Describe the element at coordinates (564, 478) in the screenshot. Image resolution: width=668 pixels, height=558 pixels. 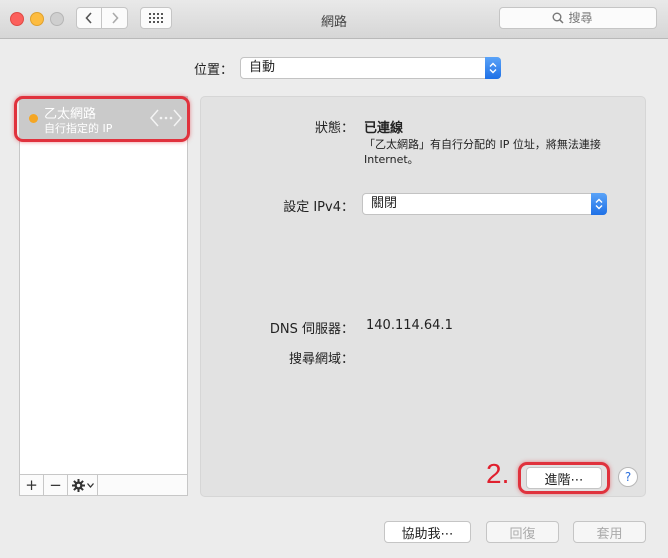
I see `advanced-button: 進階⋯` at that location.